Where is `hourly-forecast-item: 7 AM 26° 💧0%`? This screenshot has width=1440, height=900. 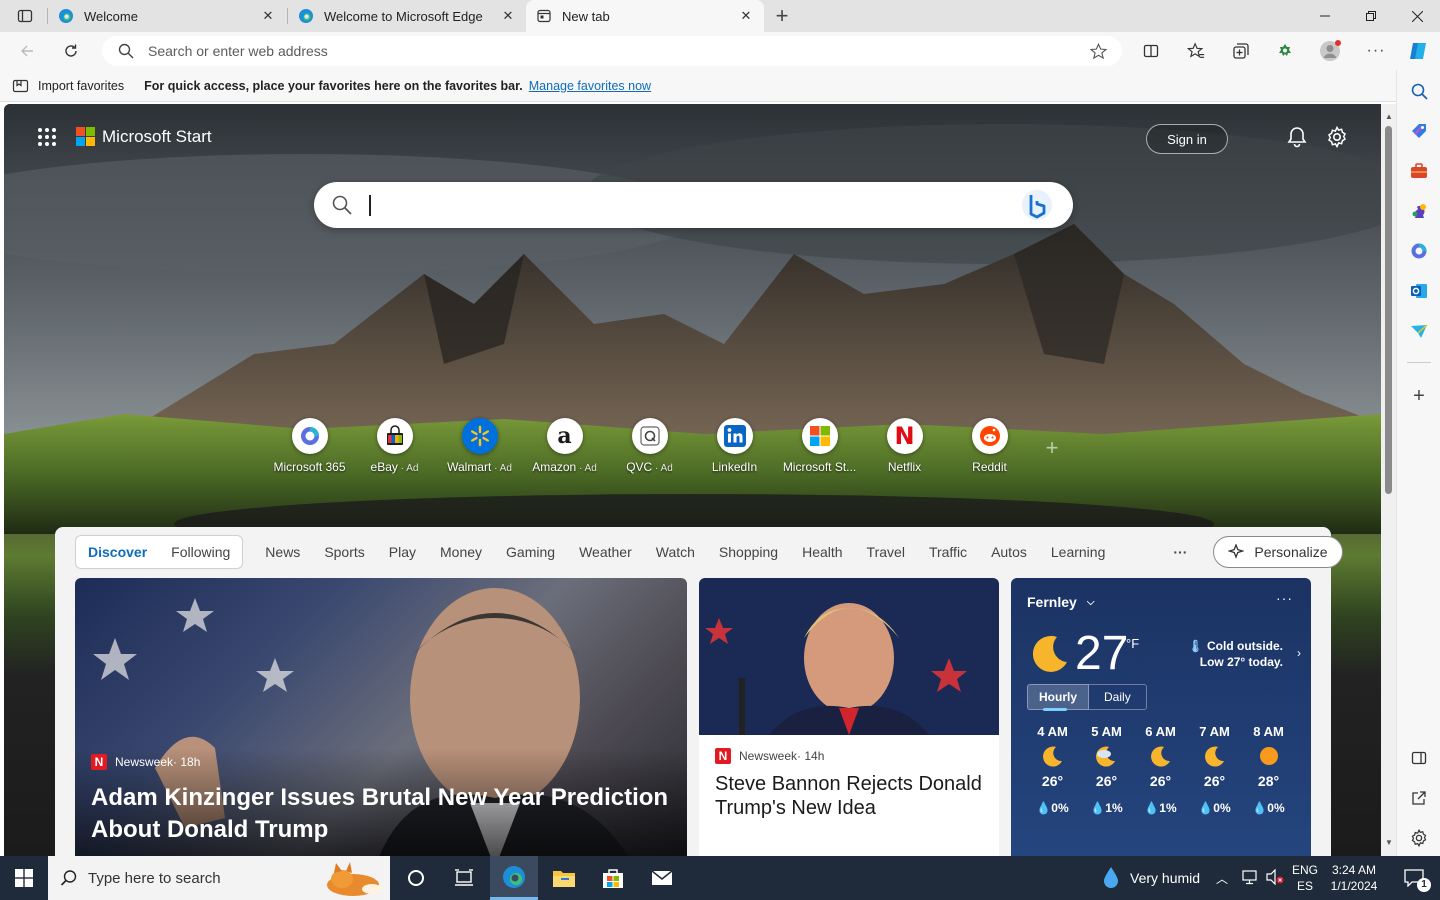
hourly-forecast-item: 7 AM 26° 💧0% is located at coordinates (1214, 769).